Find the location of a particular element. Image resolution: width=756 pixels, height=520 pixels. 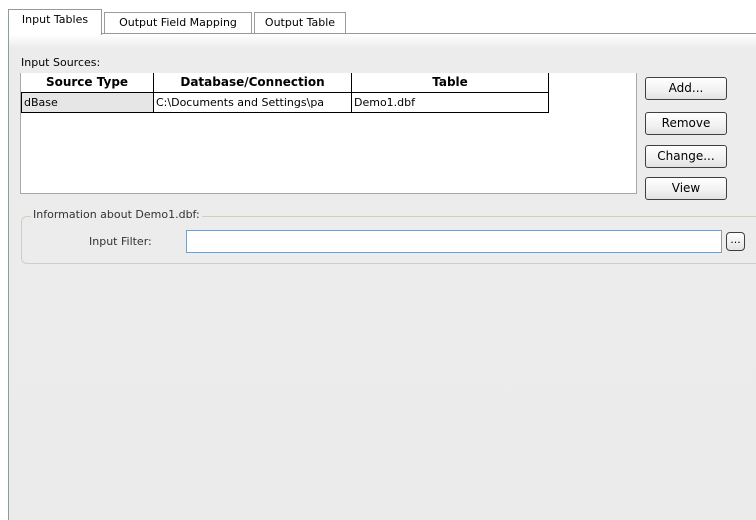

input-filter-field is located at coordinates (454, 241).